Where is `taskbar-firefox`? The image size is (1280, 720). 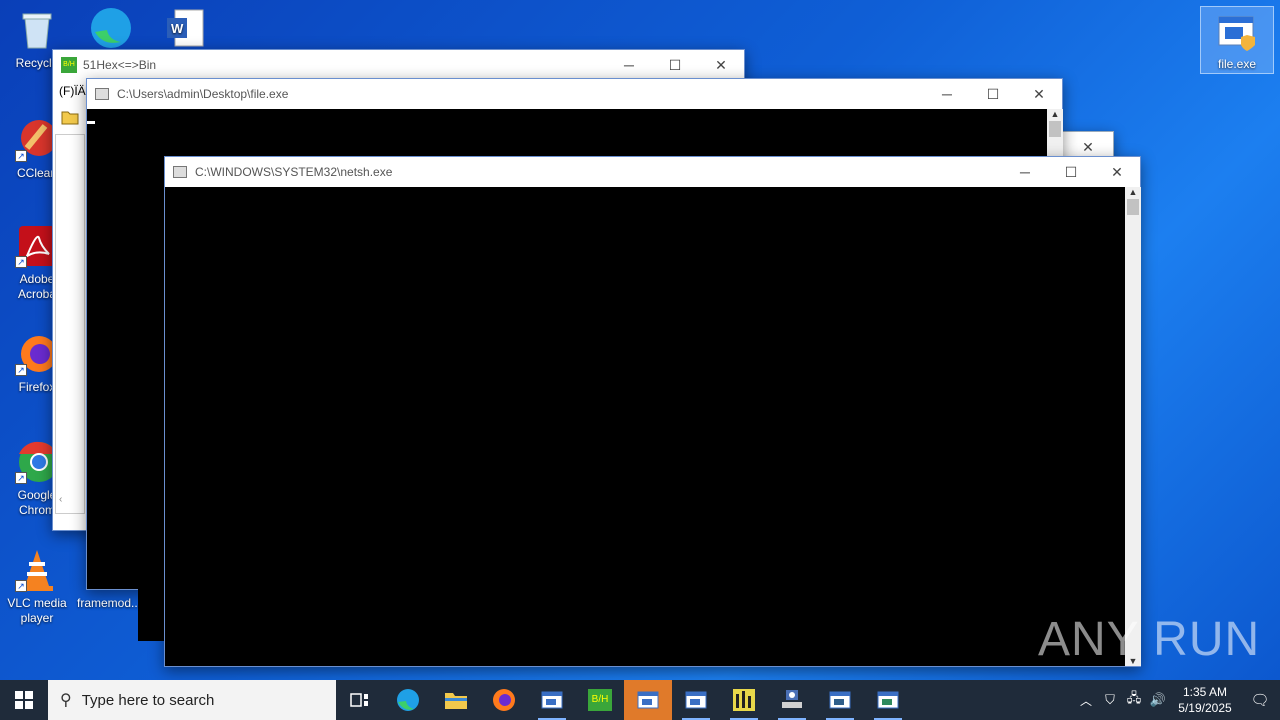 taskbar-firefox is located at coordinates (504, 700).